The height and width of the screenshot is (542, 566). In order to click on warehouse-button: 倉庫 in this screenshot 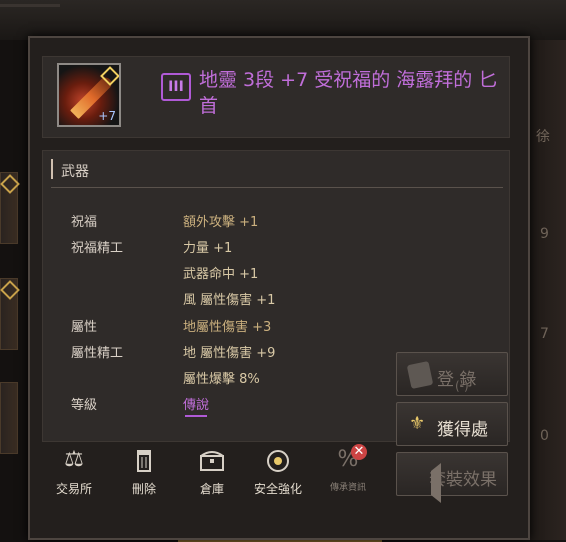, I will do `click(212, 473)`.